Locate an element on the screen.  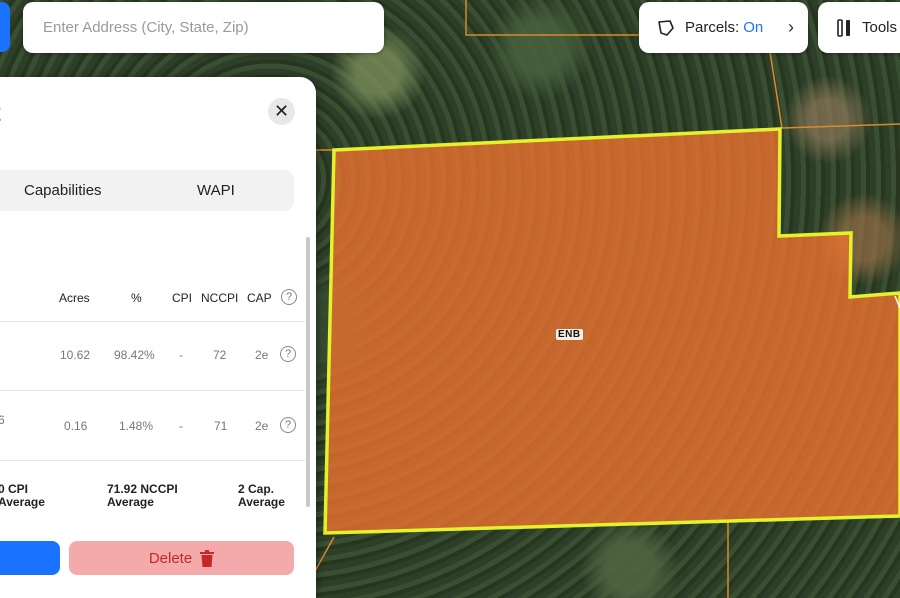
panel-tabs: Capabilities WAPI is located at coordinates (147, 190).